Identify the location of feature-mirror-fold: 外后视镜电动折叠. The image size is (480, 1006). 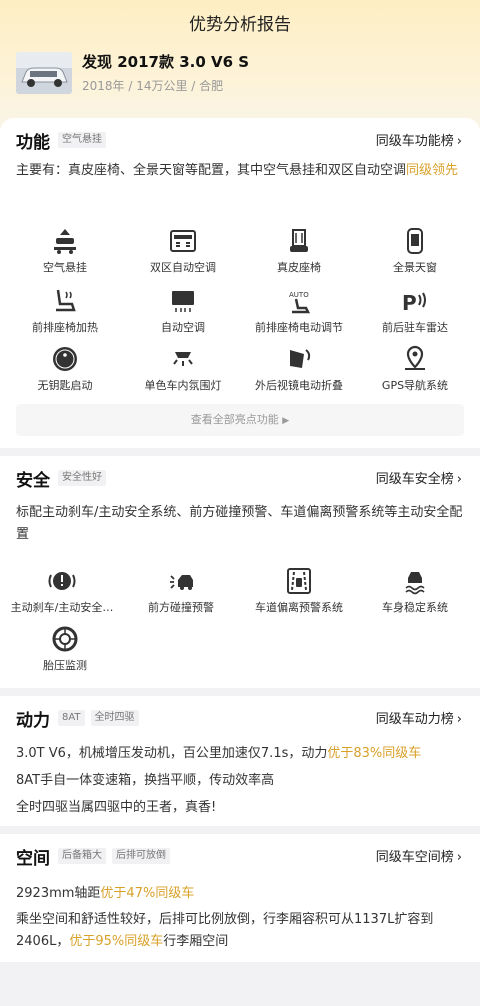
(299, 368).